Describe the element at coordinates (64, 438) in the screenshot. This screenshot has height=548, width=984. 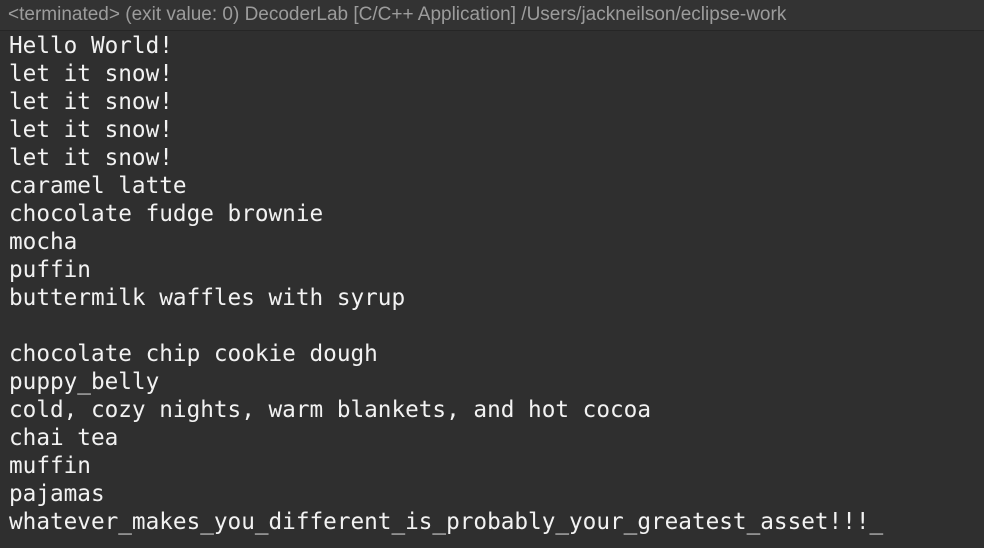
I see `output-line: chai tea` at that location.